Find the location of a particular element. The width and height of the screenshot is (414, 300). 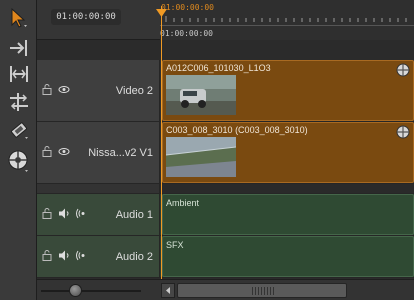

ruler-ticks is located at coordinates (286, 19).